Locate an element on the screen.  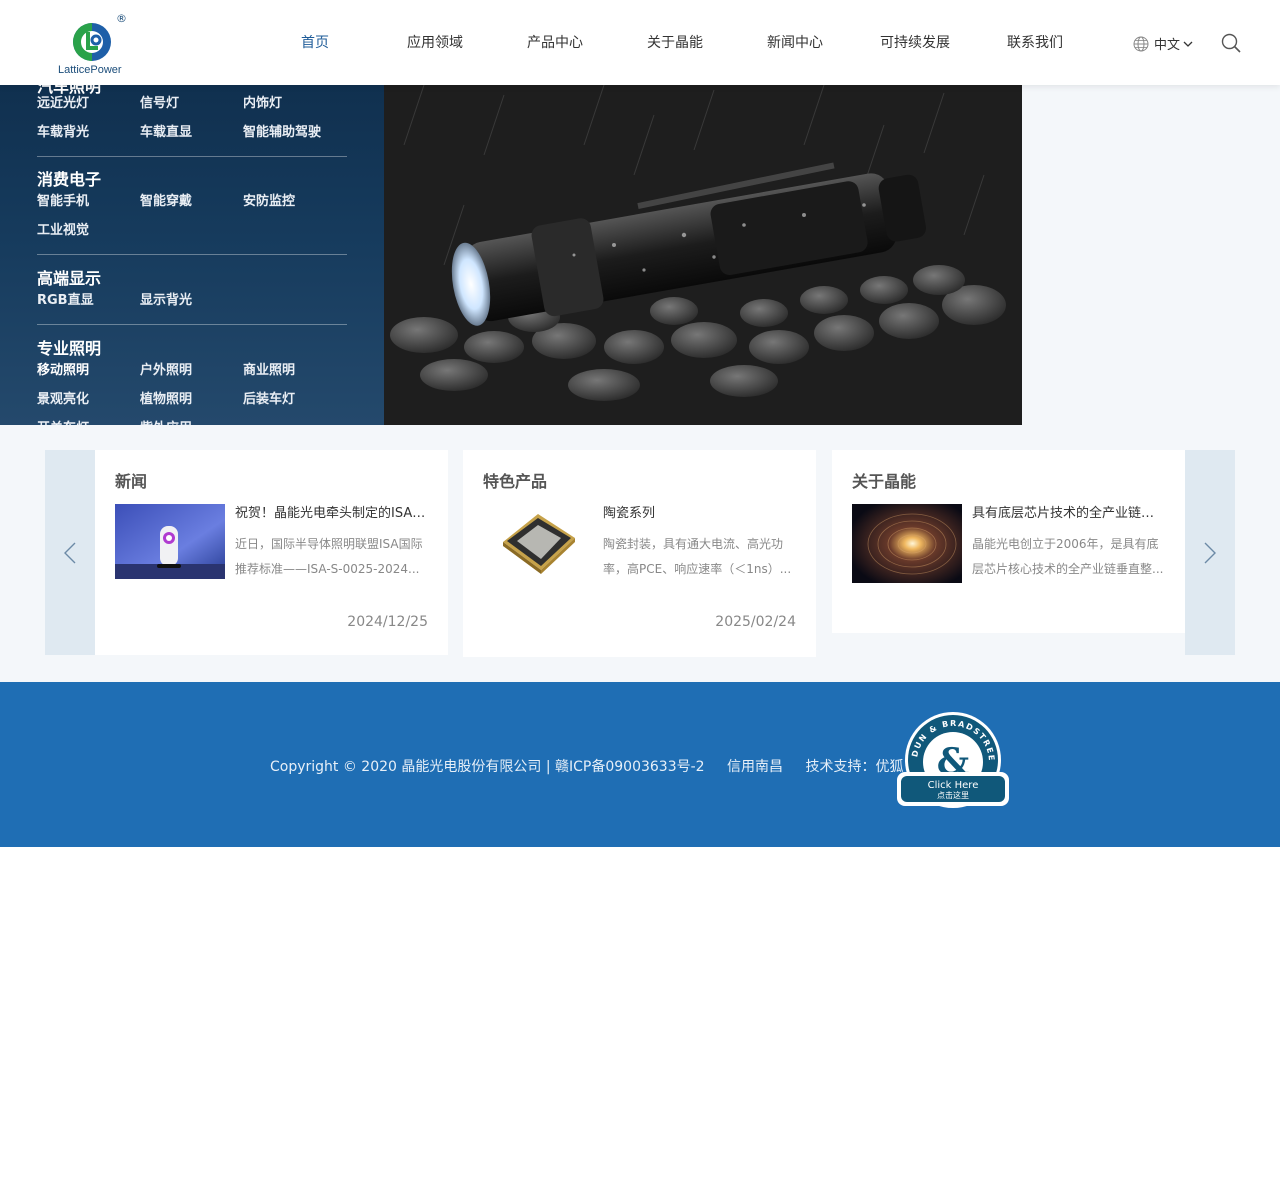
card-title: 新闻 is located at coordinates (131, 481).